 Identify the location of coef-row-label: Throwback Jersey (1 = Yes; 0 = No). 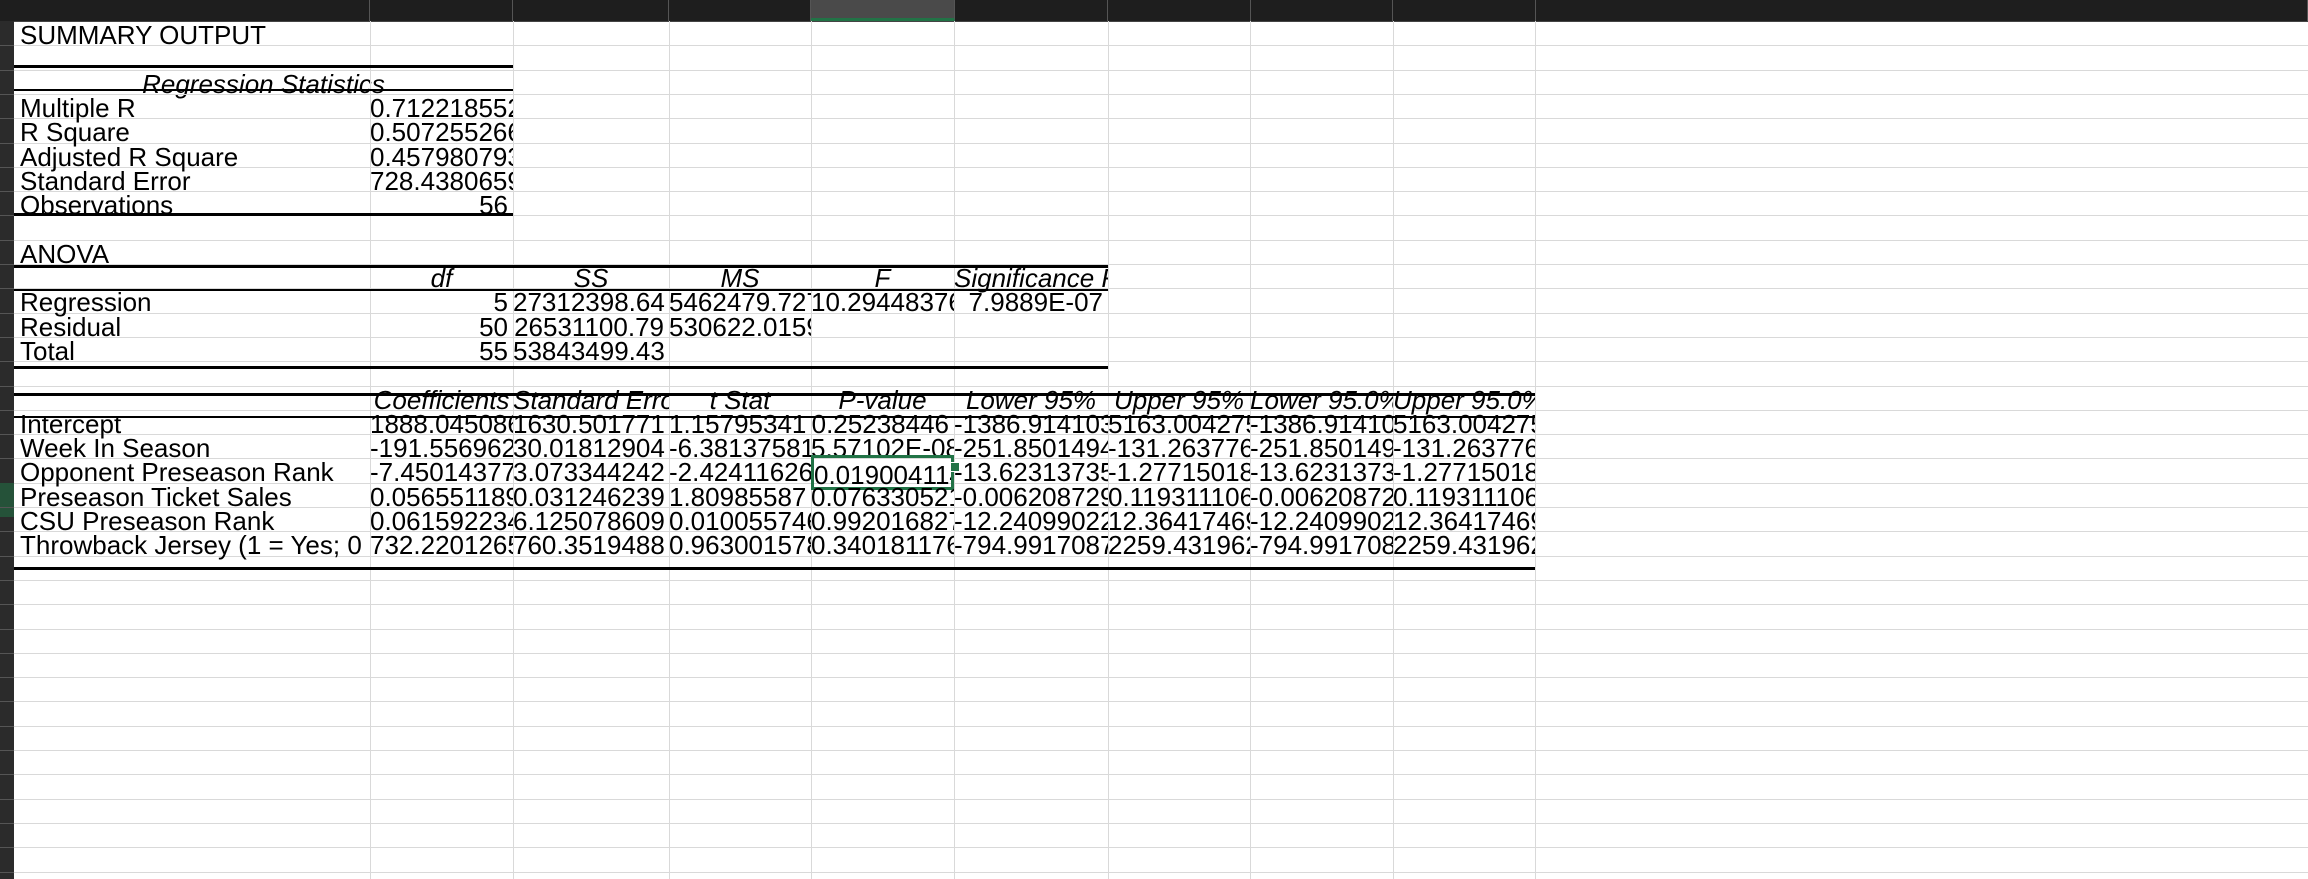
(192, 545).